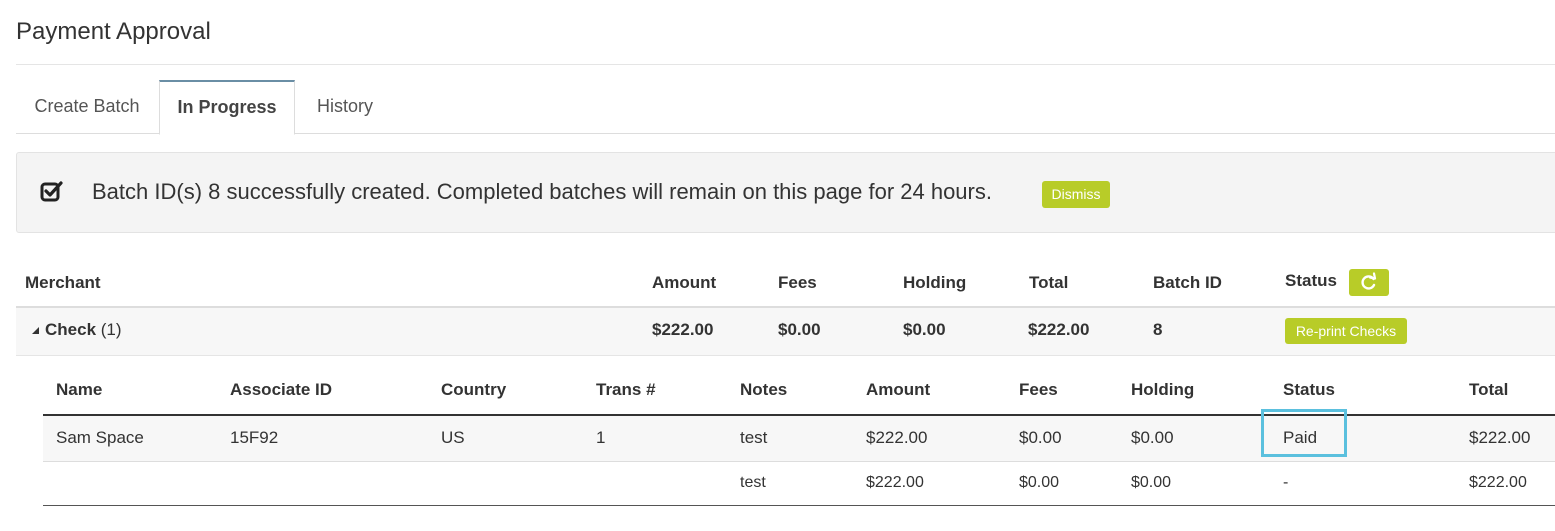 The height and width of the screenshot is (531, 1555). Describe the element at coordinates (1076, 194) in the screenshot. I see `dismiss-button: Dismiss` at that location.